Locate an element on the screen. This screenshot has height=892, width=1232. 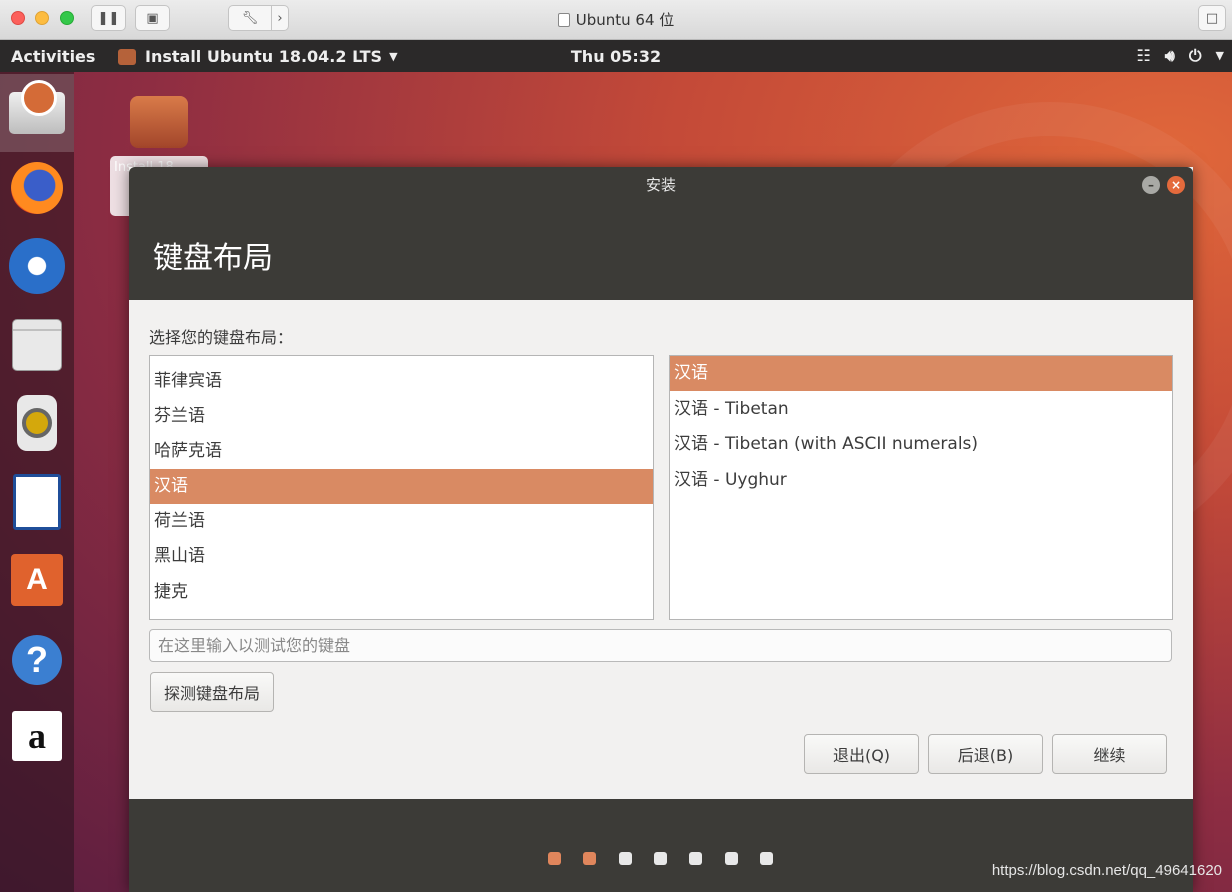
layout-row: 捷克 is located at coordinates (401, 592).